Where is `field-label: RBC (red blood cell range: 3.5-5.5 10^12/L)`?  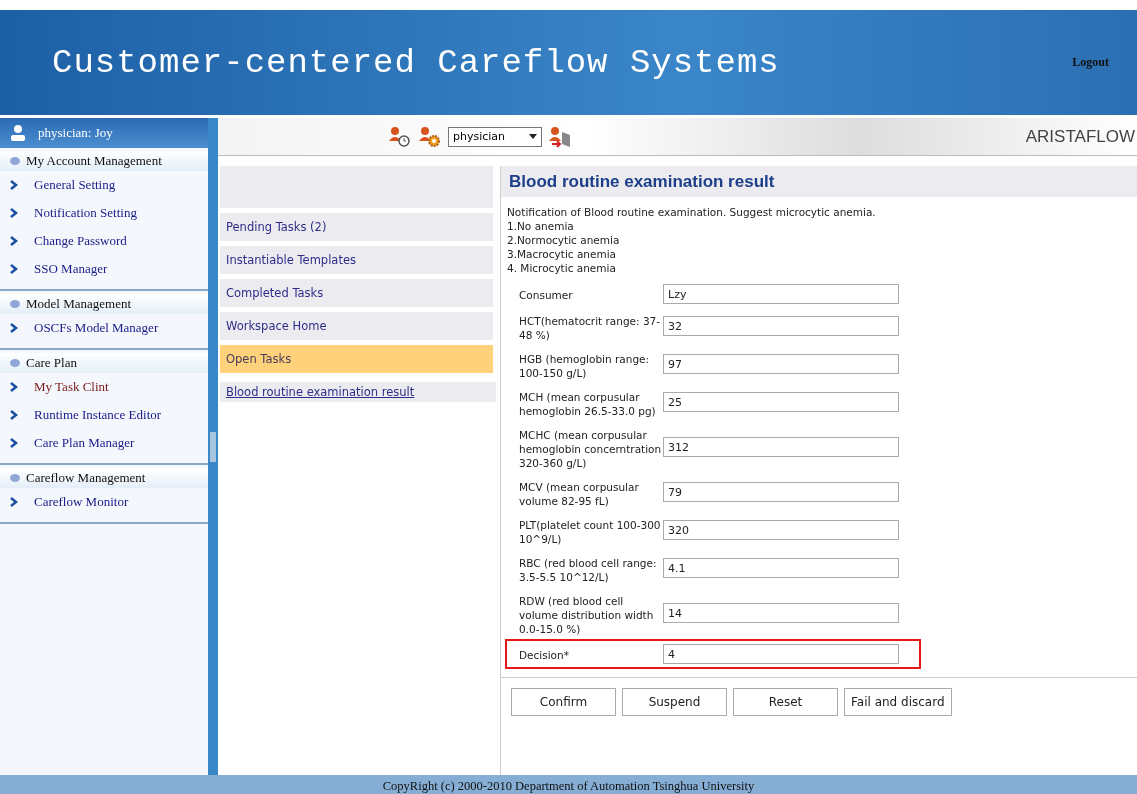 field-label: RBC (red blood cell range: 3.5-5.5 10^12/L) is located at coordinates (588, 570).